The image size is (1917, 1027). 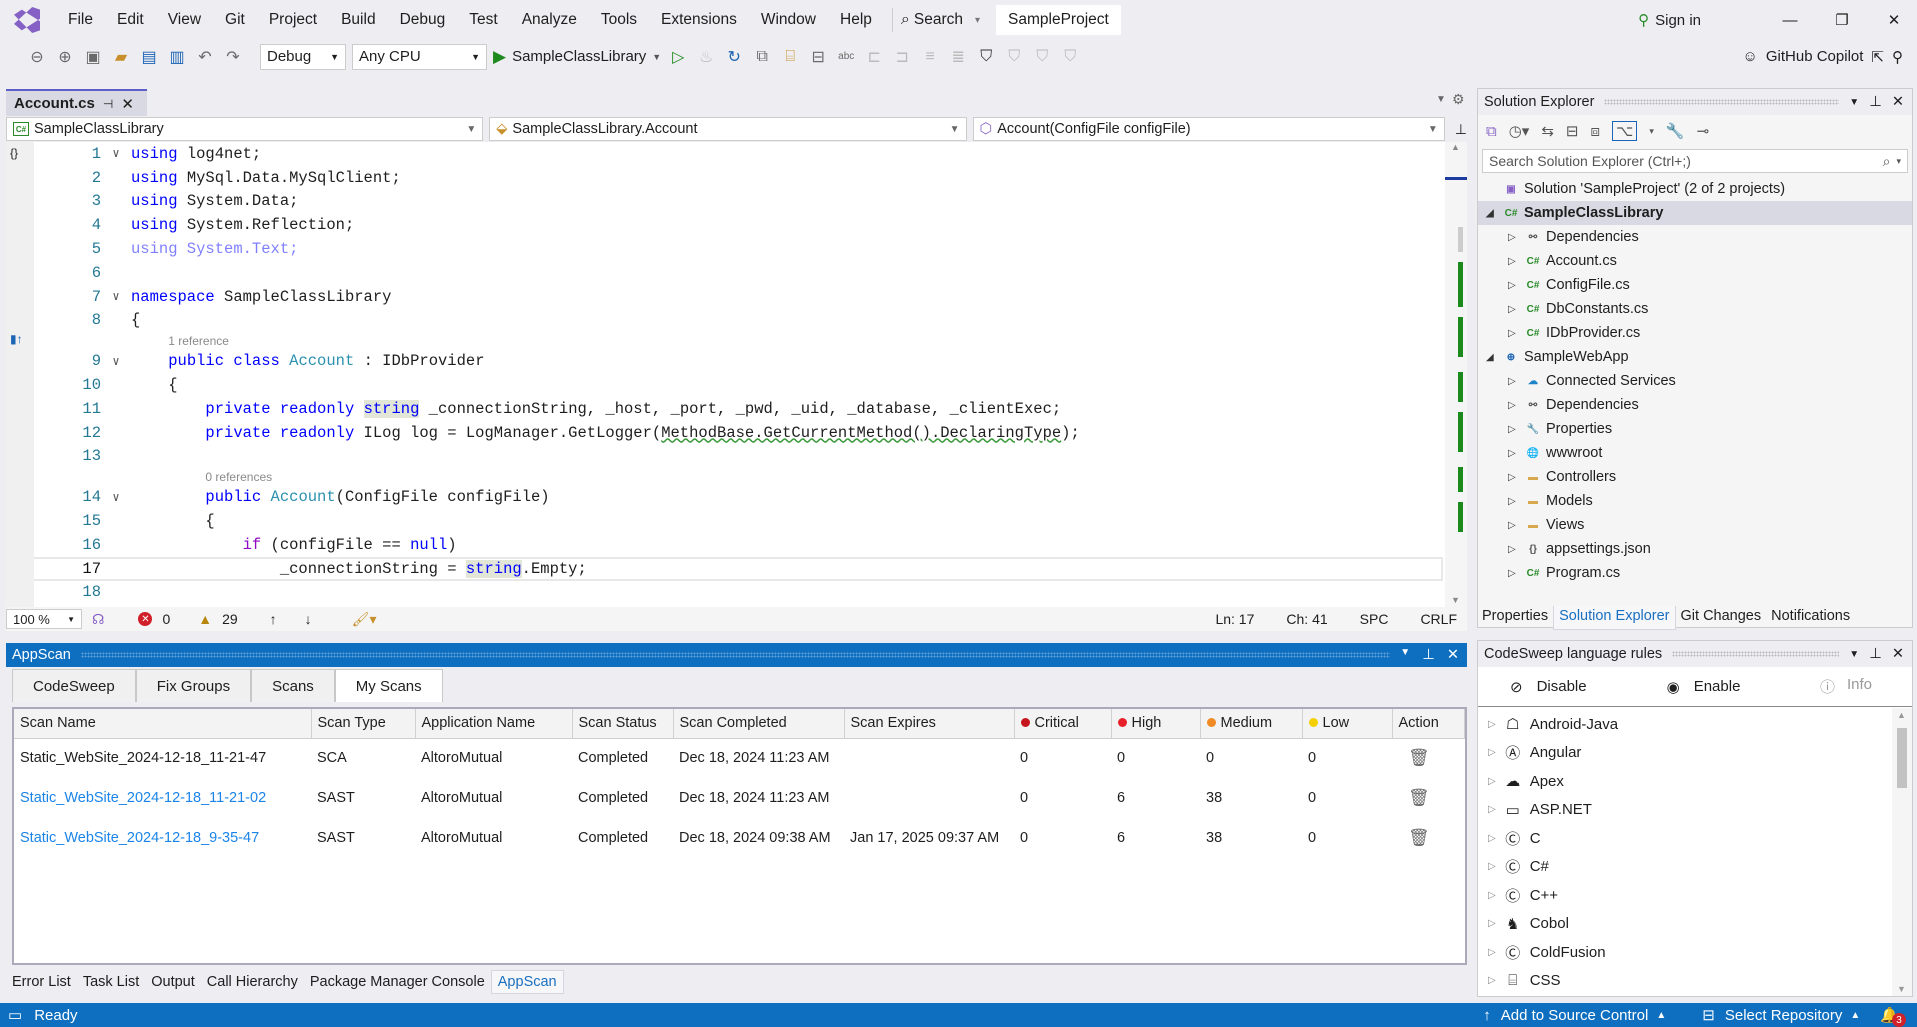 What do you see at coordinates (230, 619) in the screenshot?
I see `warning-count: 29` at bounding box center [230, 619].